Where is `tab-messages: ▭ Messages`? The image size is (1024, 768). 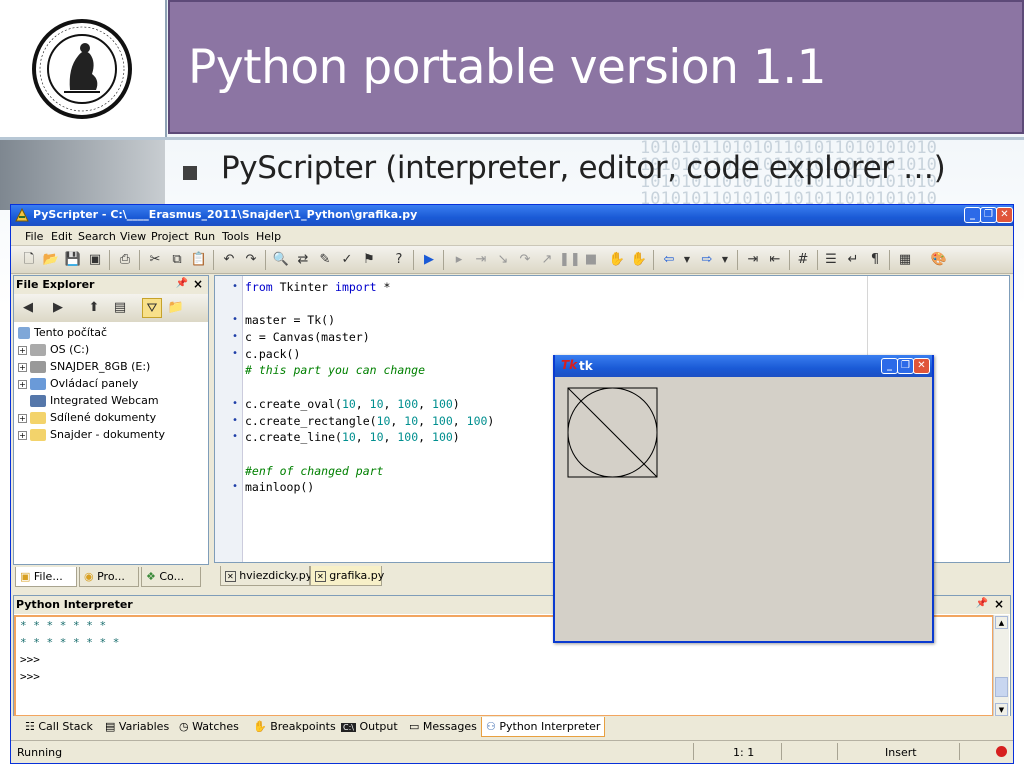
tab-messages: ▭ Messages is located at coordinates (443, 727).